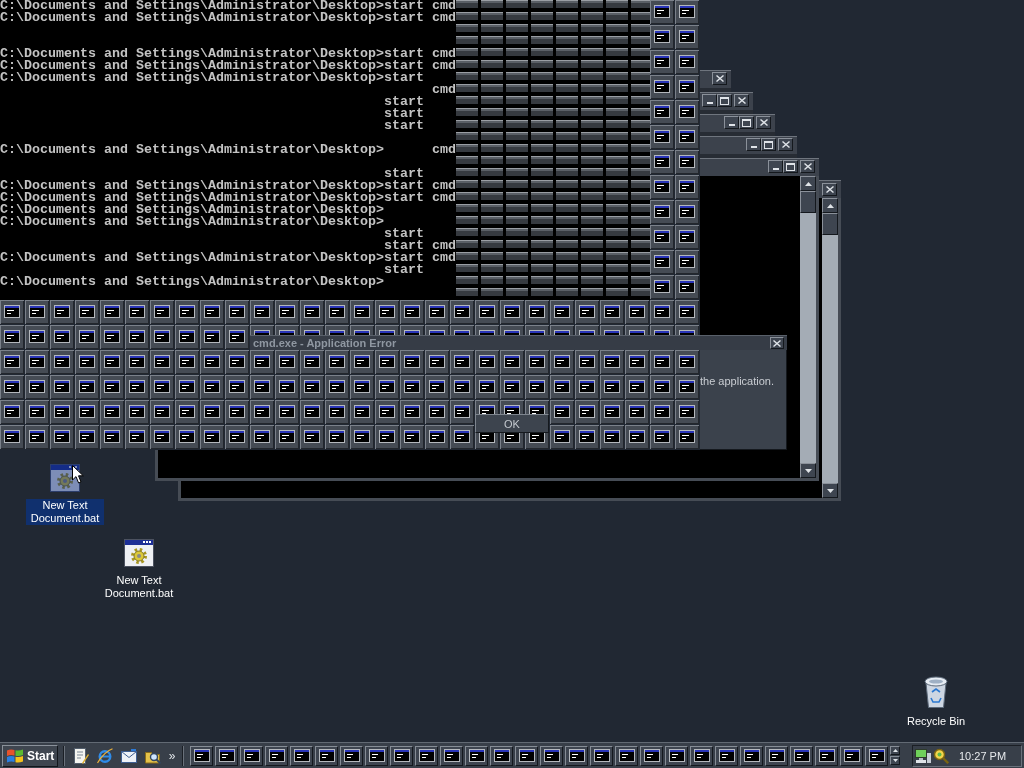 The width and height of the screenshot is (1024, 768). I want to click on clock: 10:27 PM, so click(983, 755).